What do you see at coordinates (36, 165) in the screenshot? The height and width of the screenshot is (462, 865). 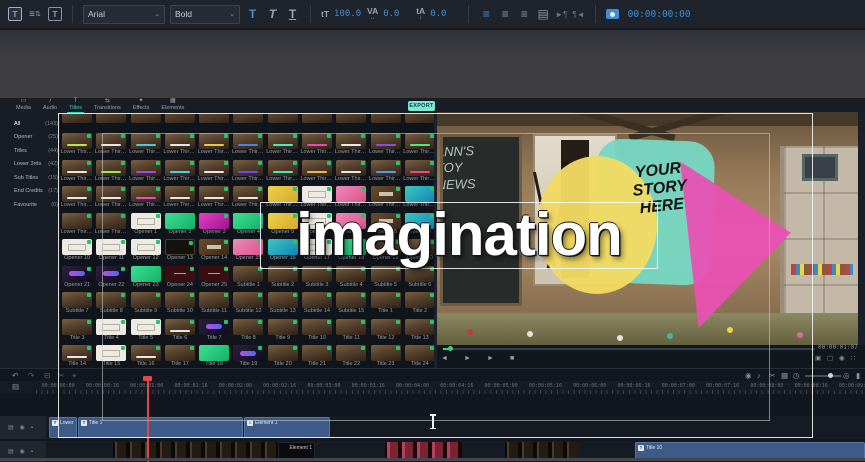 I see `category-item: Lower 3rds (42)` at bounding box center [36, 165].